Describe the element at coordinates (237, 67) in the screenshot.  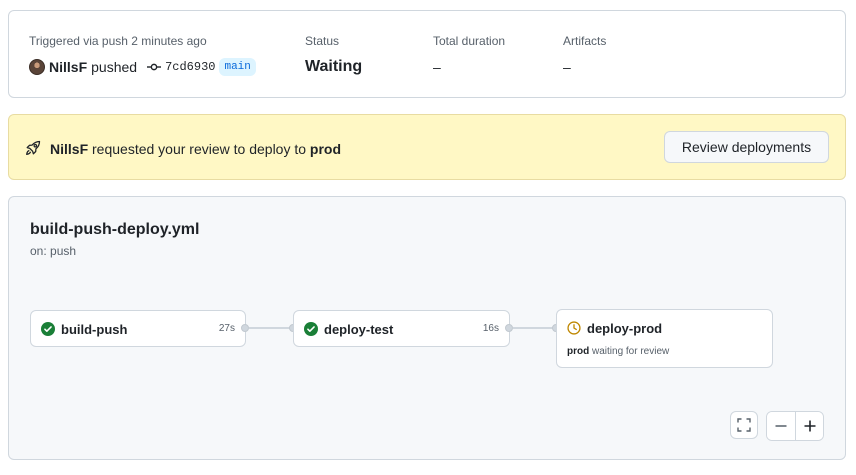
I see `branch-badge: main` at that location.